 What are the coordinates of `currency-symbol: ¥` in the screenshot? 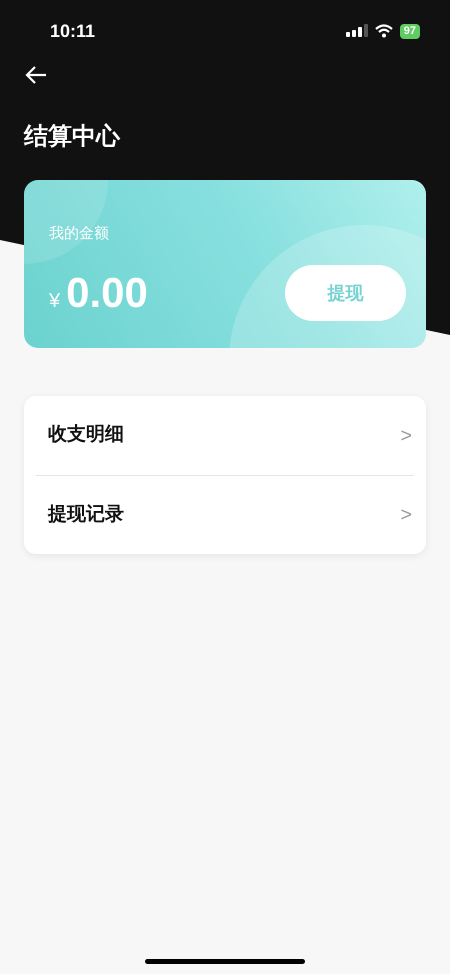 It's located at (54, 301).